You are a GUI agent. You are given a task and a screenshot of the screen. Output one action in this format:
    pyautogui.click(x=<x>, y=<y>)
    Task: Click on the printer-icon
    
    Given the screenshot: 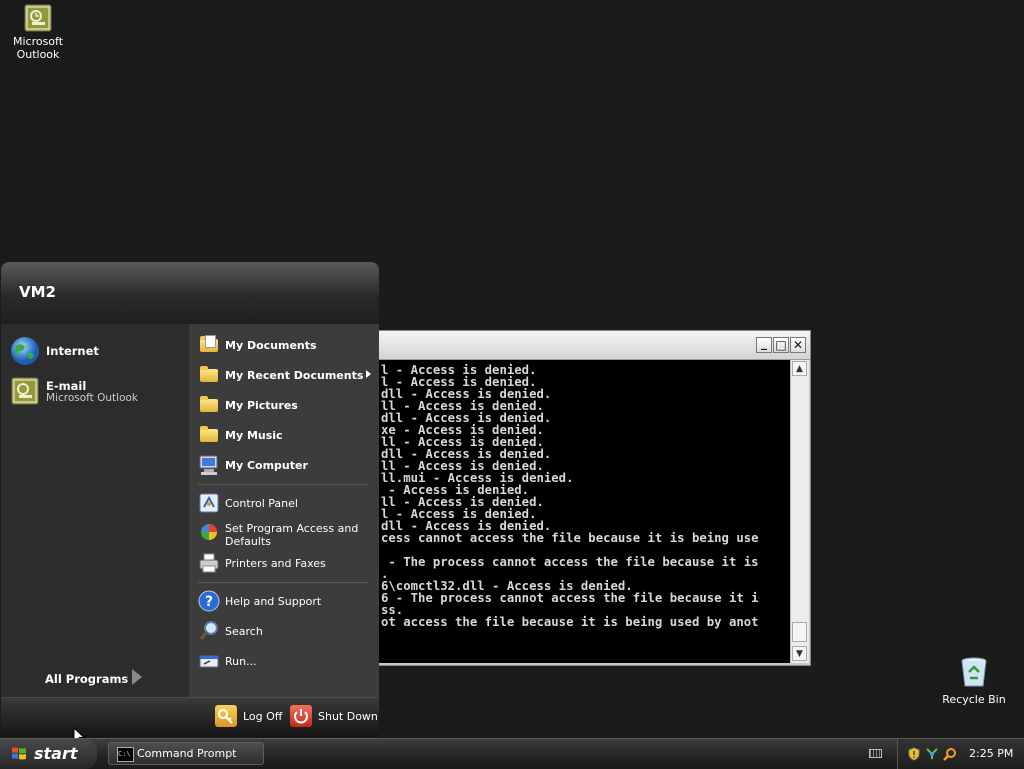 What is the action you would take?
    pyautogui.click(x=209, y=563)
    